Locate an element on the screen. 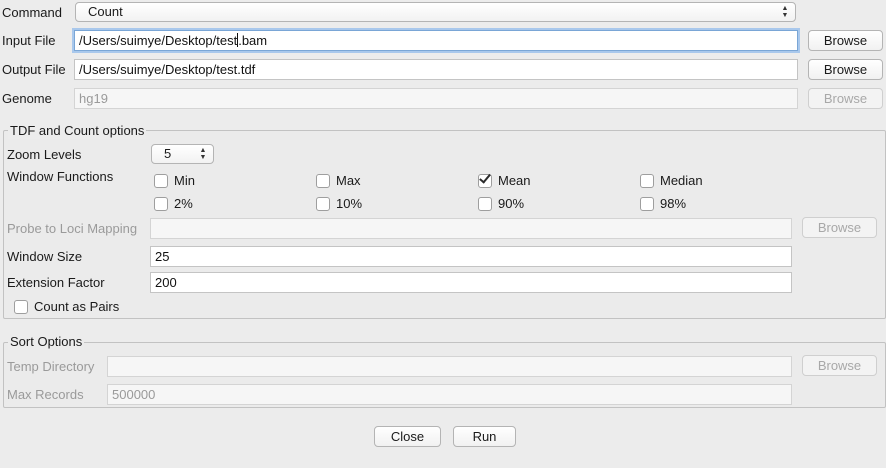  min-checkbox-label: Min is located at coordinates (184, 180).